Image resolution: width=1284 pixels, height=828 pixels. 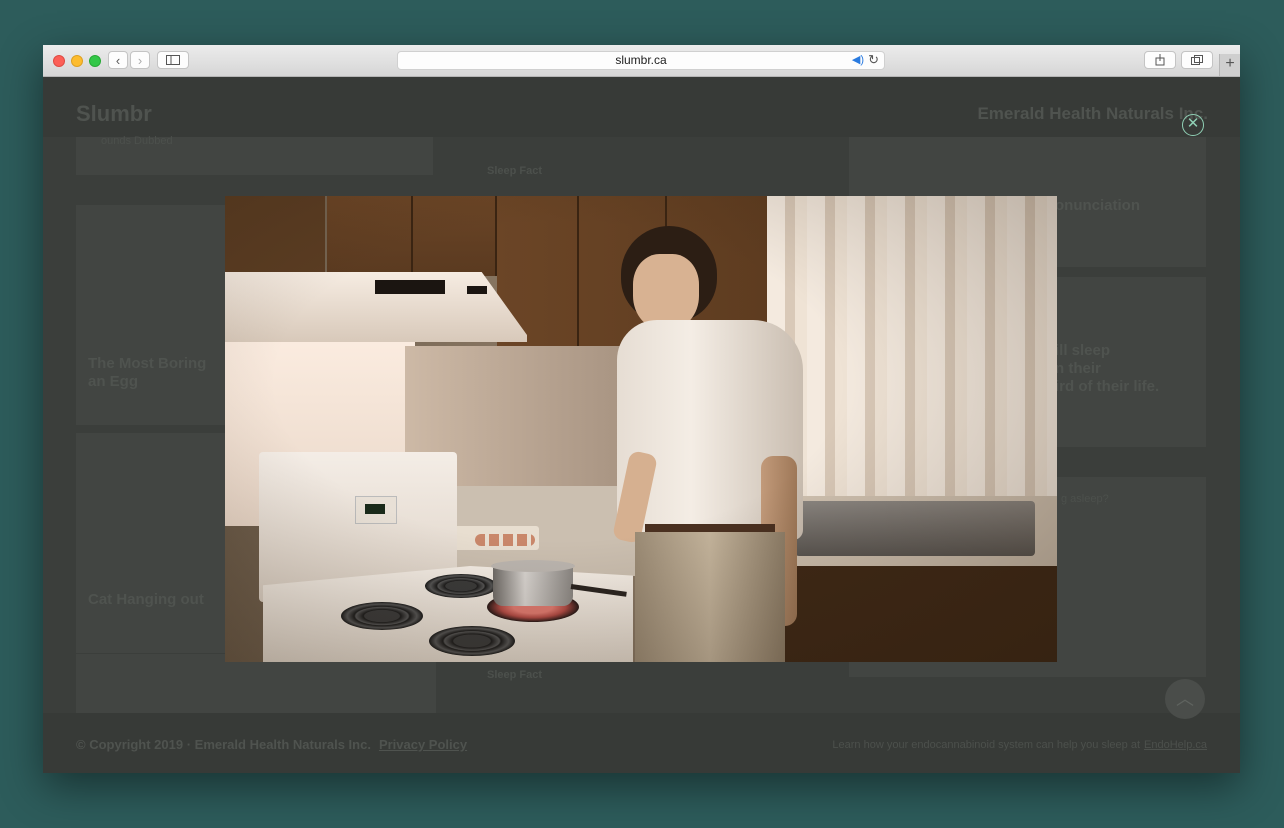 I want to click on close-icon: ✕, so click(x=1193, y=123).